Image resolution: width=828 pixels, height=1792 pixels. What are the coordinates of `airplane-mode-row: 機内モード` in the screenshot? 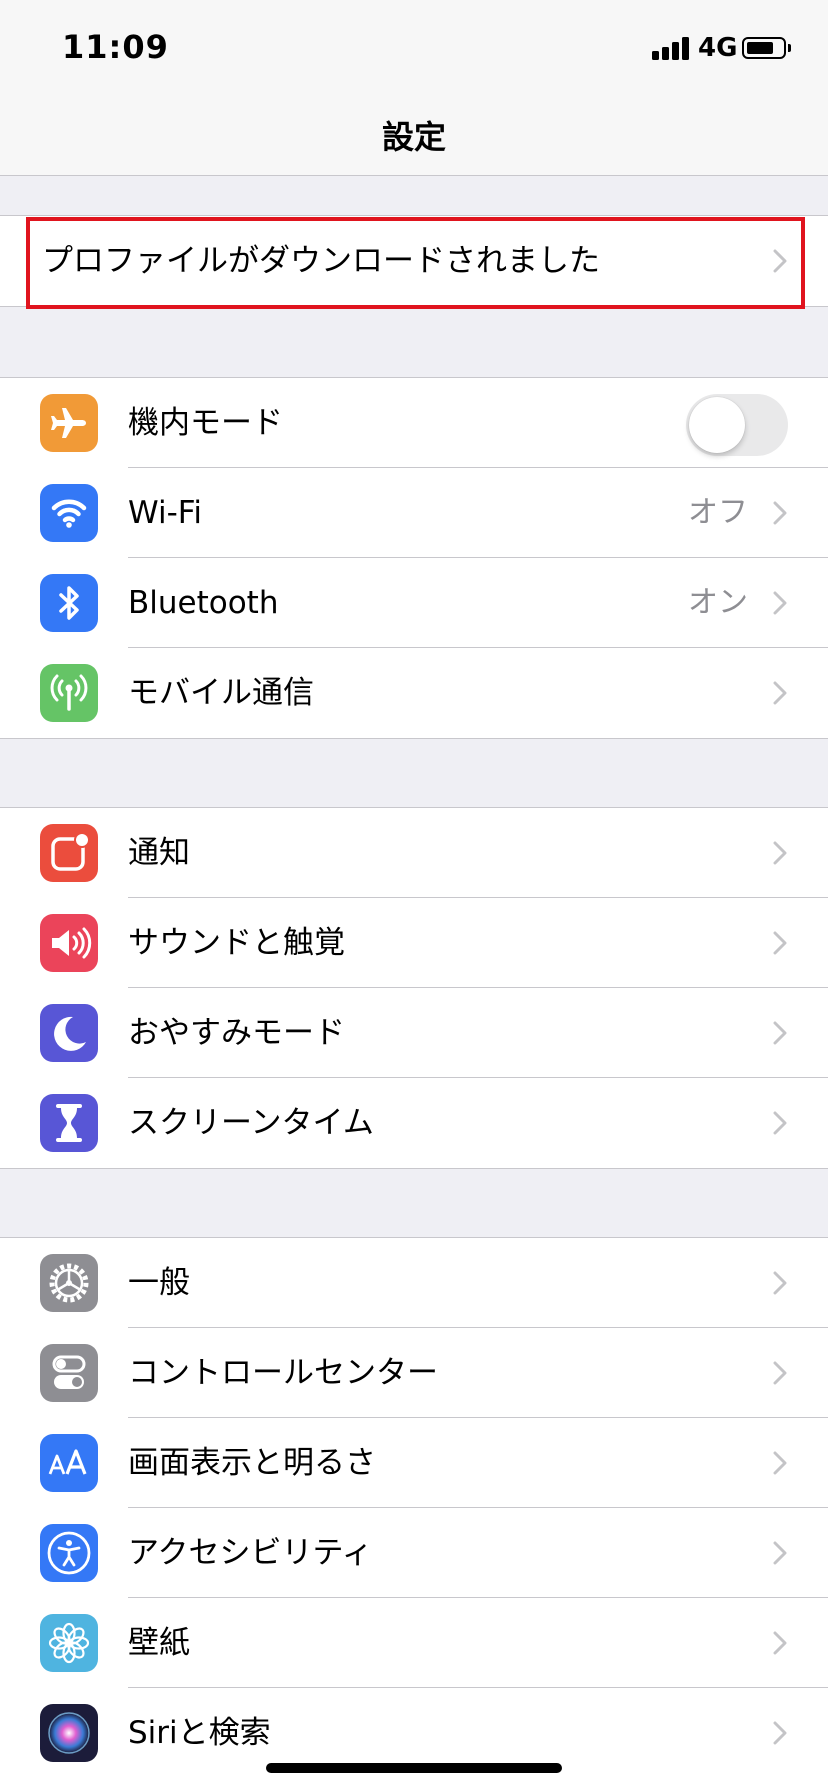 It's located at (414, 423).